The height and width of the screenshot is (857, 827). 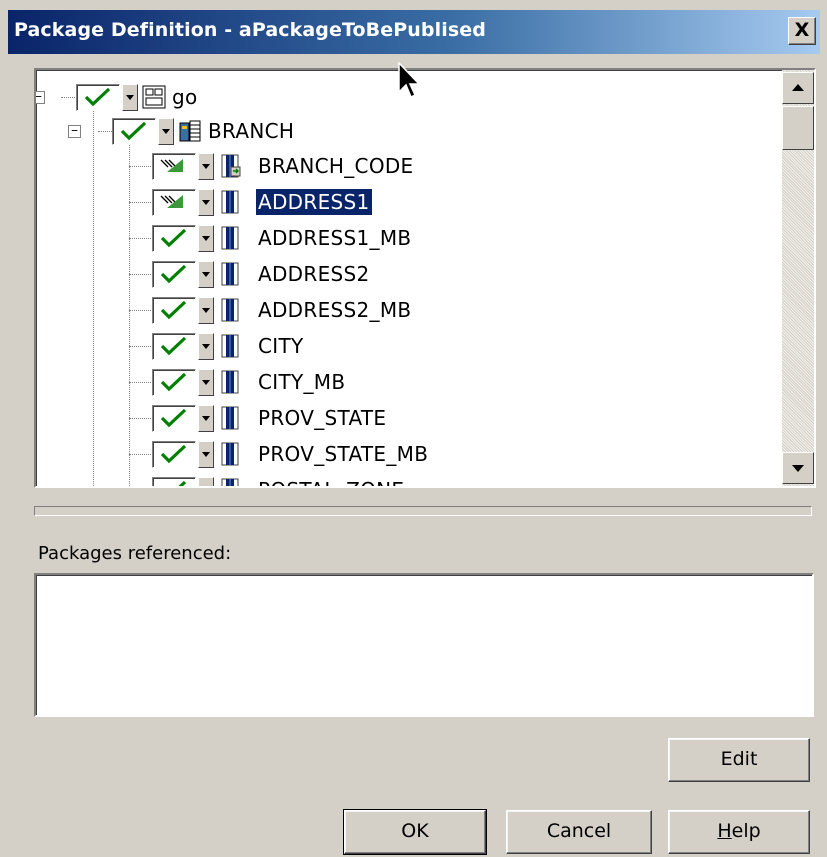 What do you see at coordinates (314, 202) in the screenshot?
I see `tree-item-label: ADDRESS1` at bounding box center [314, 202].